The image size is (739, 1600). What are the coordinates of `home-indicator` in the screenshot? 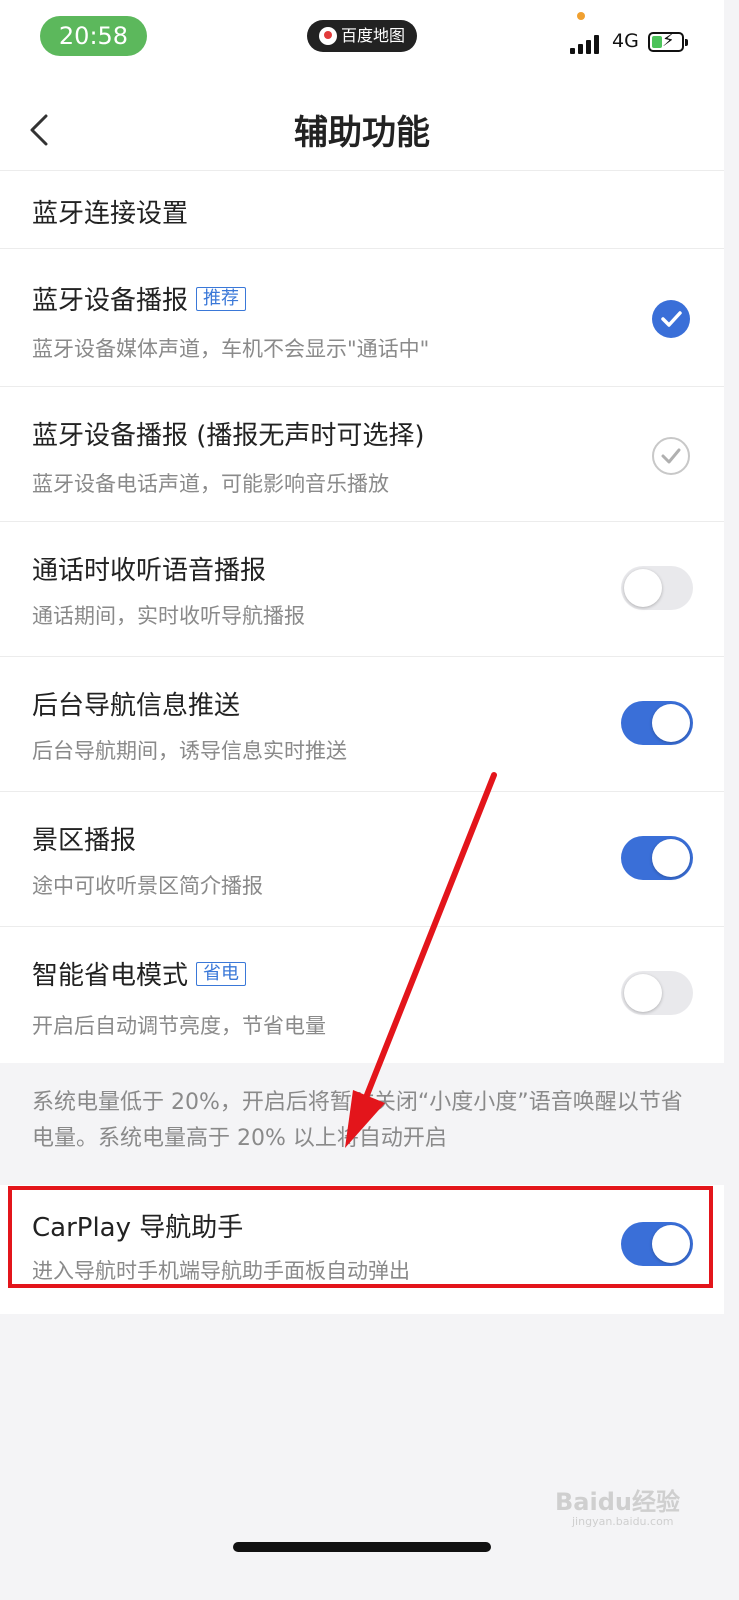 It's located at (362, 1547).